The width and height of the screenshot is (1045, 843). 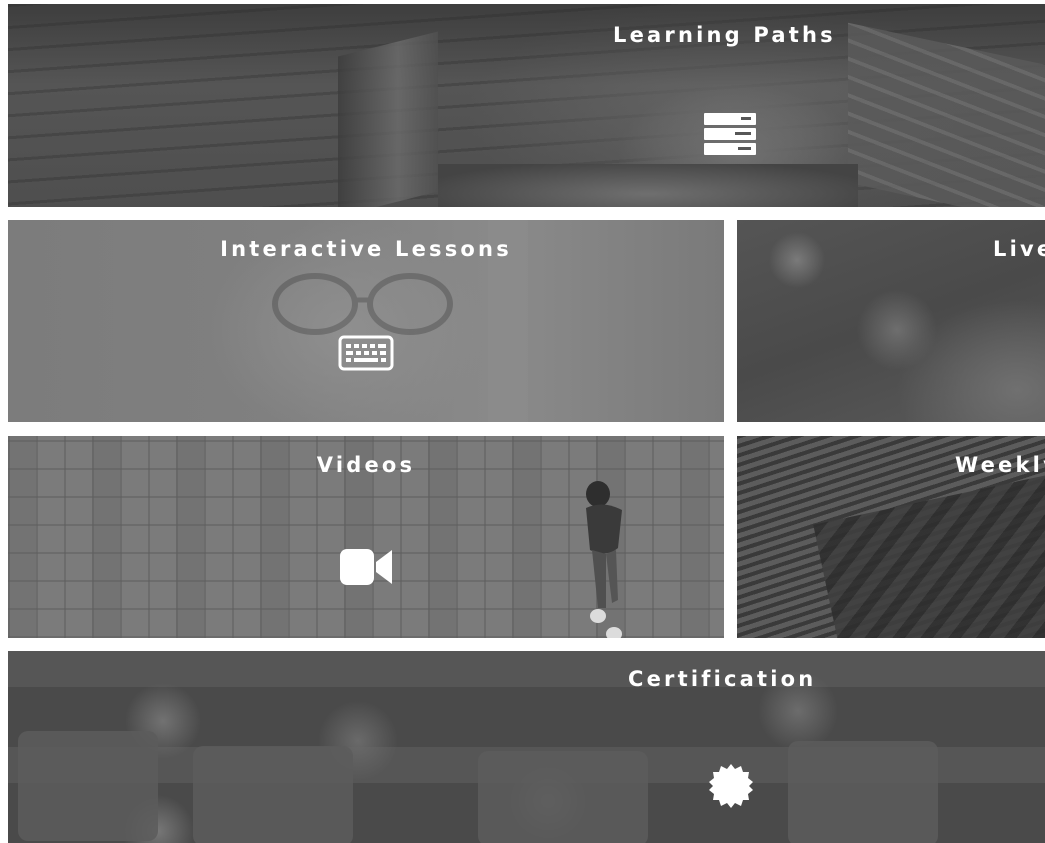 What do you see at coordinates (388, 119) in the screenshot?
I see `corridor-wall-left` at bounding box center [388, 119].